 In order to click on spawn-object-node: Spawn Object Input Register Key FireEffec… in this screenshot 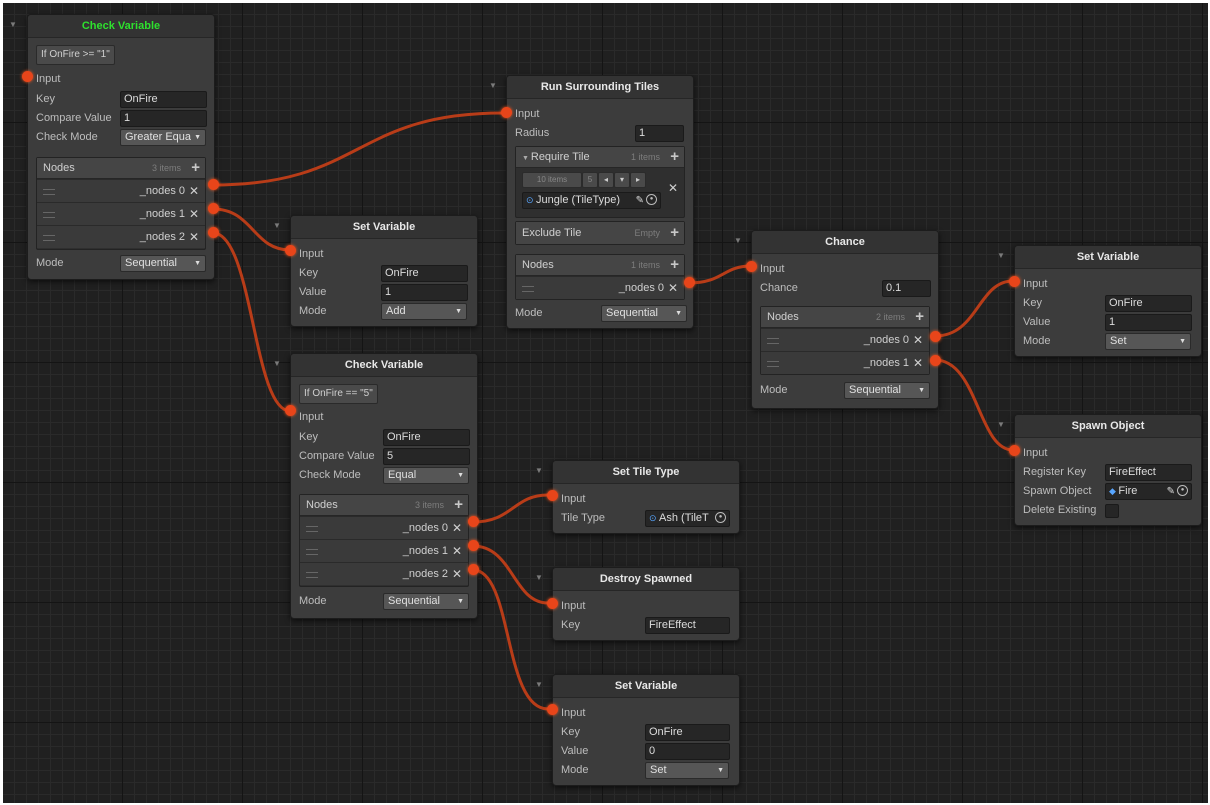, I will do `click(1108, 470)`.